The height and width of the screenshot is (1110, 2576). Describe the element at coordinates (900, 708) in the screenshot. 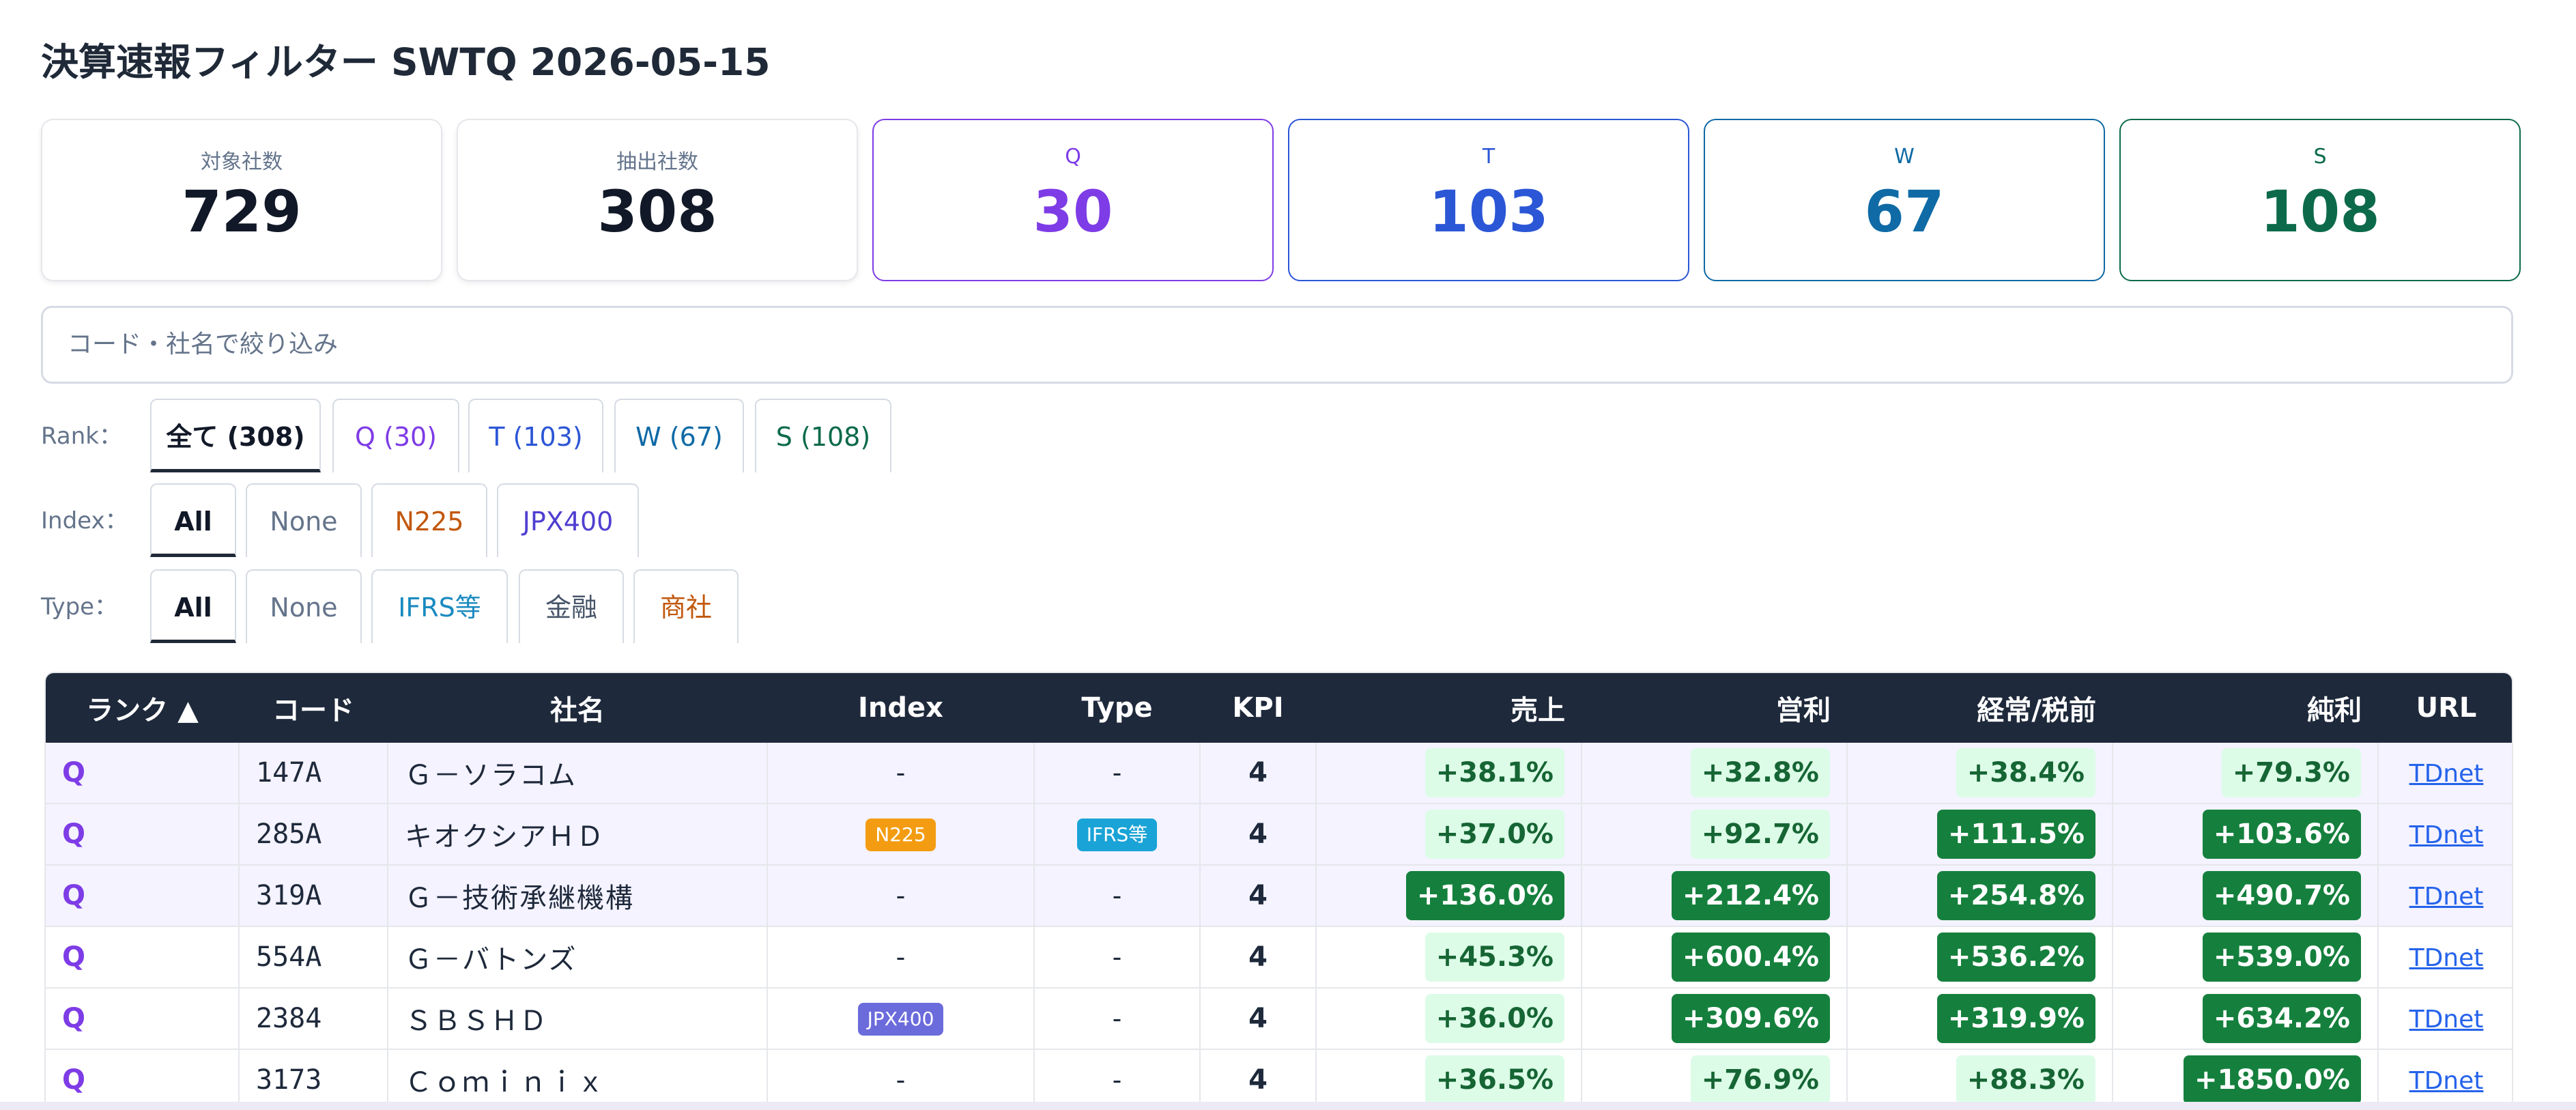

I see `col-index-header: Index` at that location.